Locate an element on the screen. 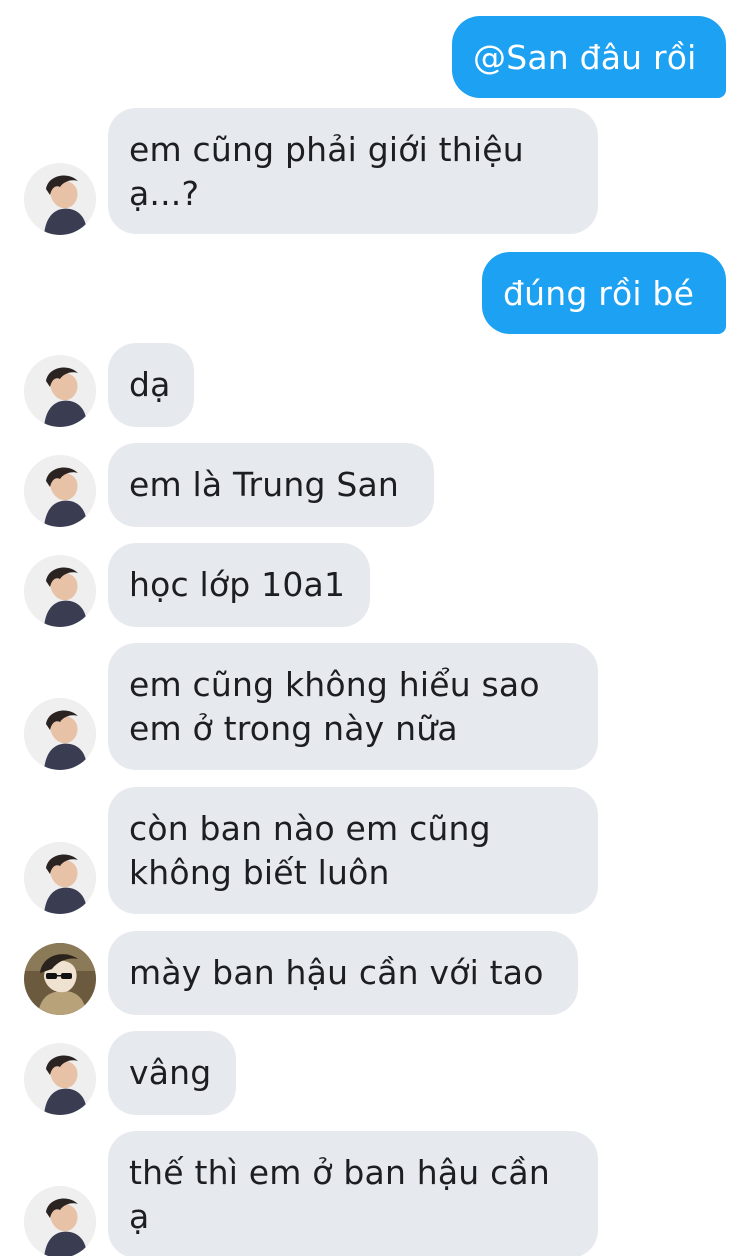  message-bubble-incoming: em cũng phải giới thiệu ạ...? is located at coordinates (353, 171).